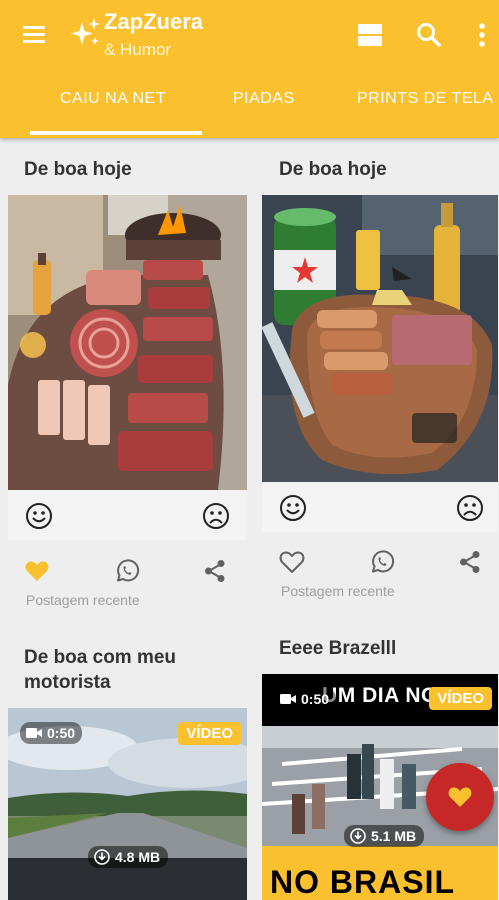  What do you see at coordinates (429, 35) in the screenshot?
I see `search-icon` at bounding box center [429, 35].